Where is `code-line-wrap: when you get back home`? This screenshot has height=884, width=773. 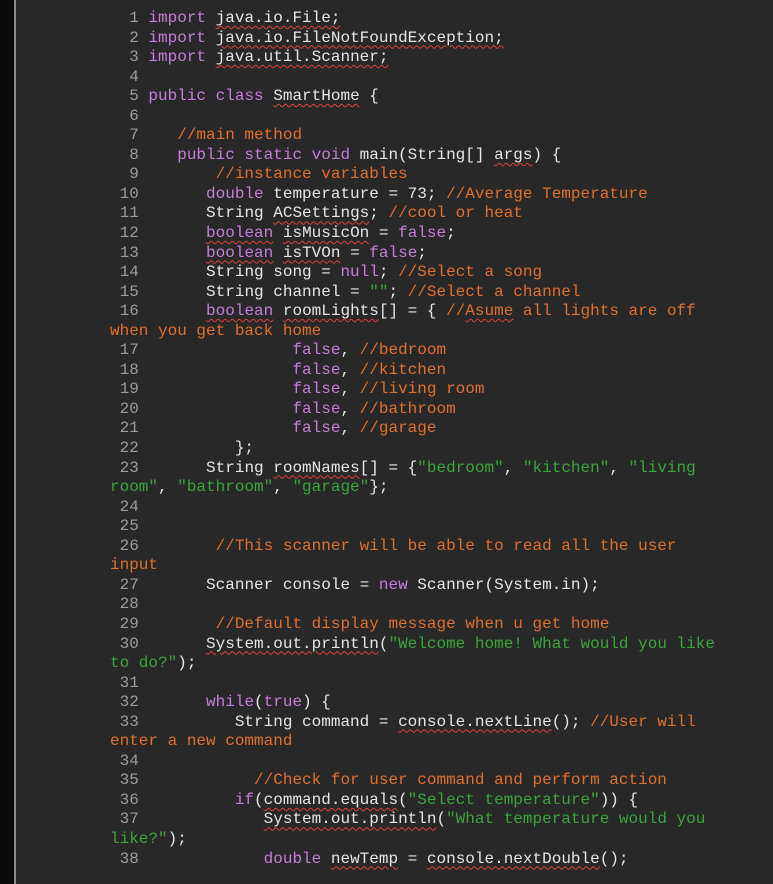 code-line-wrap: when you get back home is located at coordinates (441, 332).